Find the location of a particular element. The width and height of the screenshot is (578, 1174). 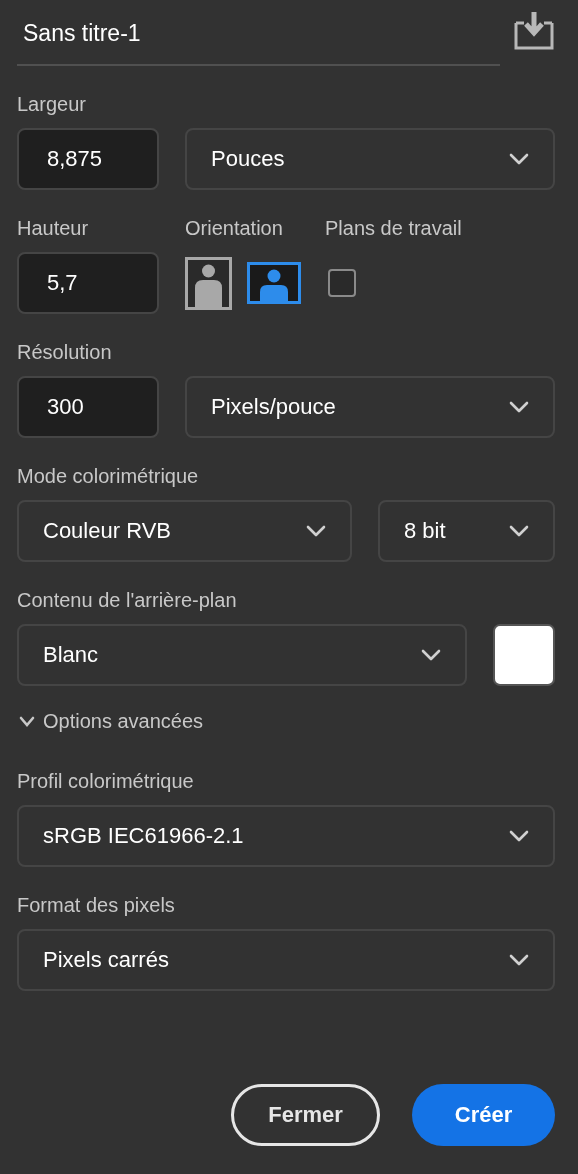

number-field: 8,875 is located at coordinates (88, 159).